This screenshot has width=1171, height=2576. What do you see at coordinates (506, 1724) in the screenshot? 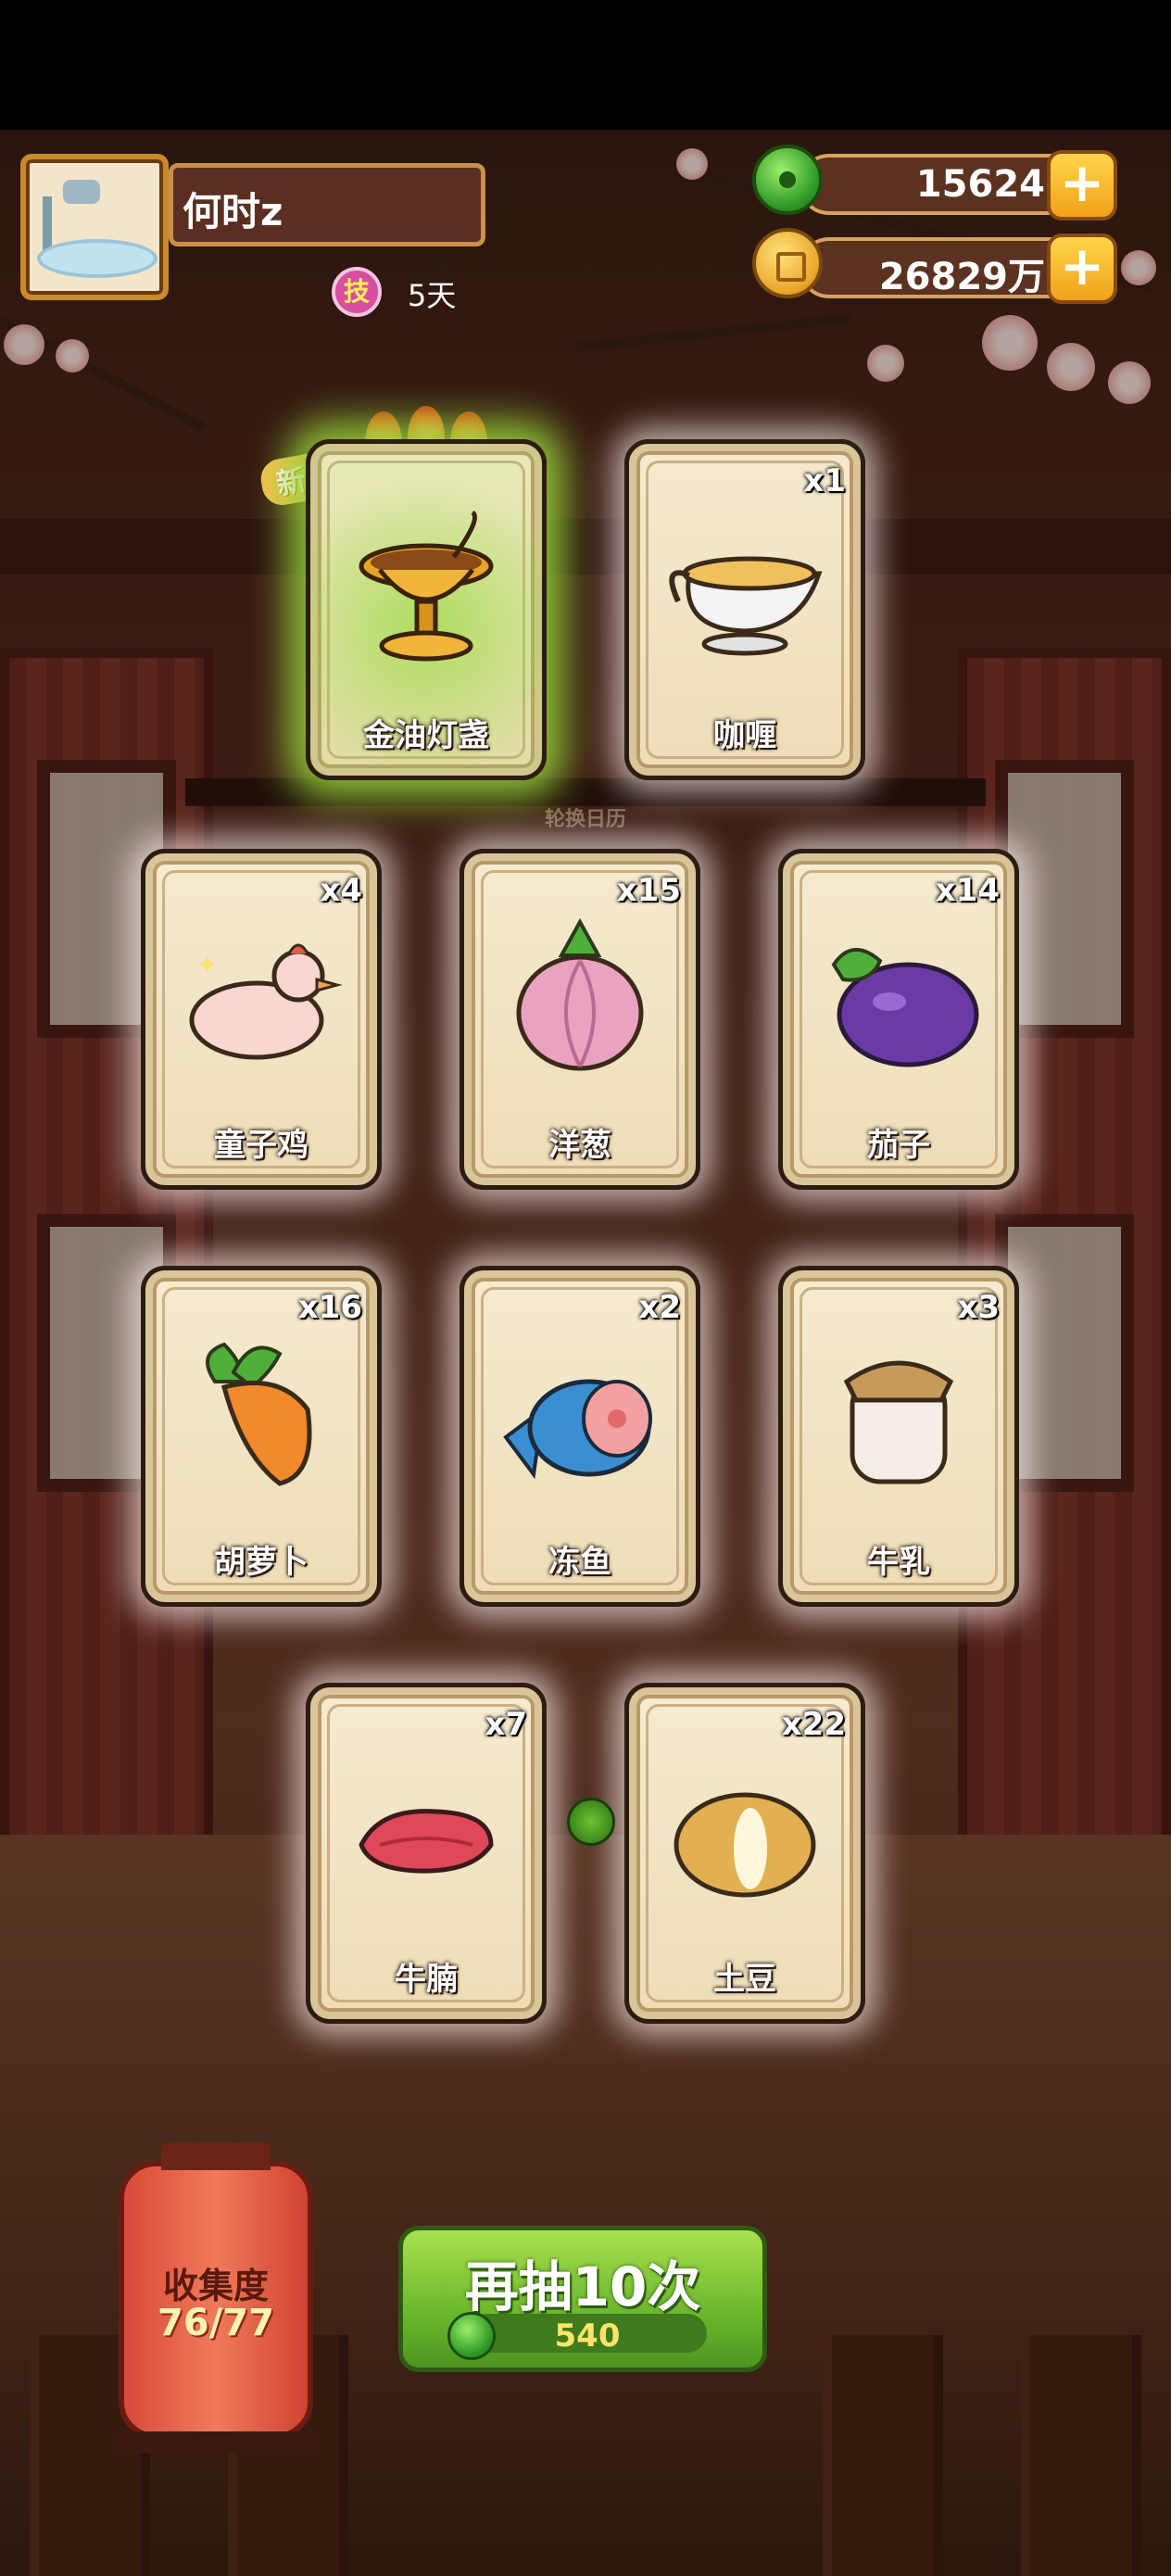
I see `card-count: x7` at bounding box center [506, 1724].